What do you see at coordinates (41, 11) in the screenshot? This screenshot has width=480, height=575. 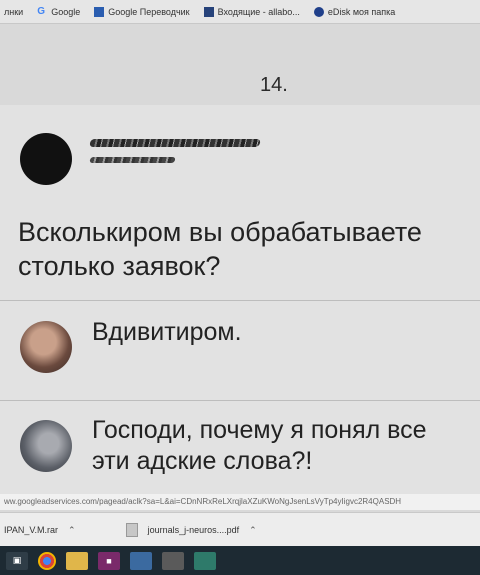 I see `google-icon: G` at bounding box center [41, 11].